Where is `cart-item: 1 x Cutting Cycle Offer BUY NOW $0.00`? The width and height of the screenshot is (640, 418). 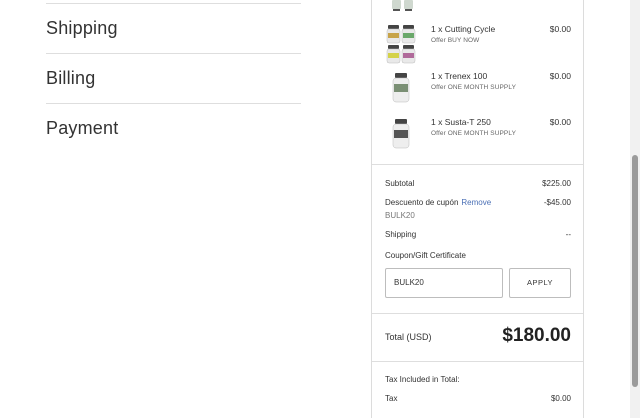
cart-item: 1 x Cutting Cycle Offer BUY NOW $0.00 is located at coordinates (477, 47).